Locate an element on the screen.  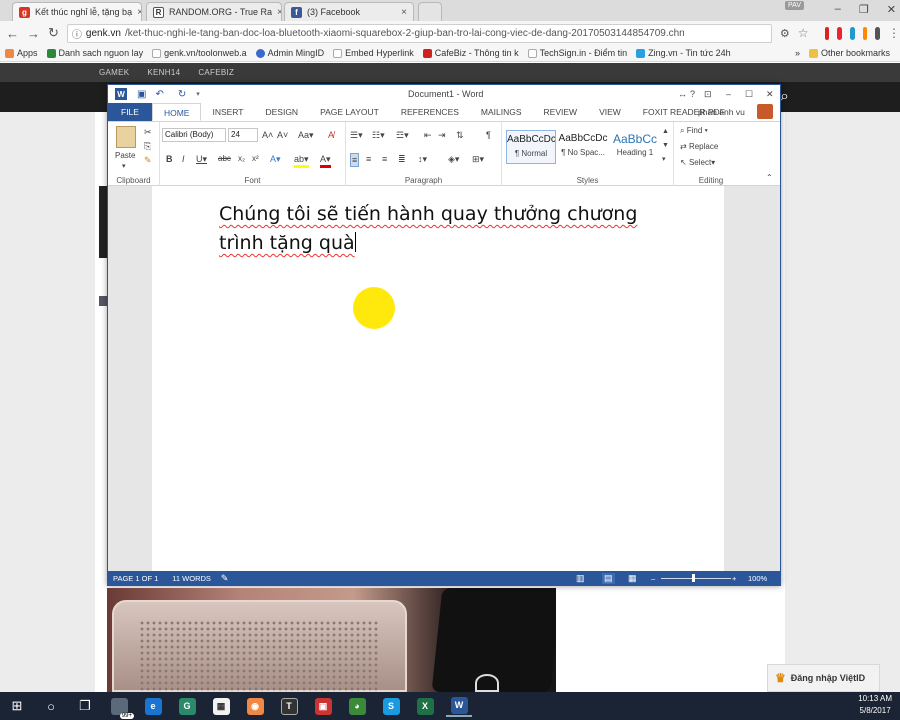
collapse-ribbon-icon: ⌃ is located at coordinates (769, 178).